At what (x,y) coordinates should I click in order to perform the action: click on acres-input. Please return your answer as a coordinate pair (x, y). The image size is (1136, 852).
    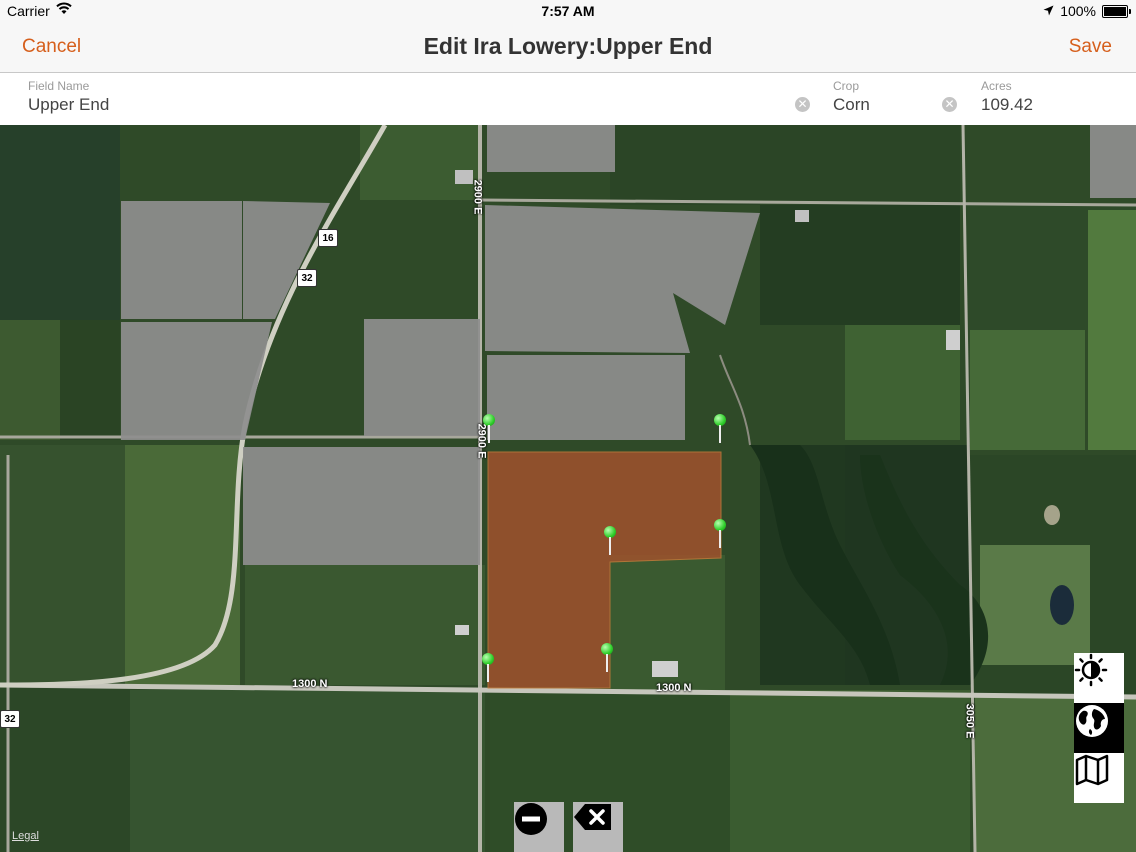
    Looking at the image, I should click on (1046, 105).